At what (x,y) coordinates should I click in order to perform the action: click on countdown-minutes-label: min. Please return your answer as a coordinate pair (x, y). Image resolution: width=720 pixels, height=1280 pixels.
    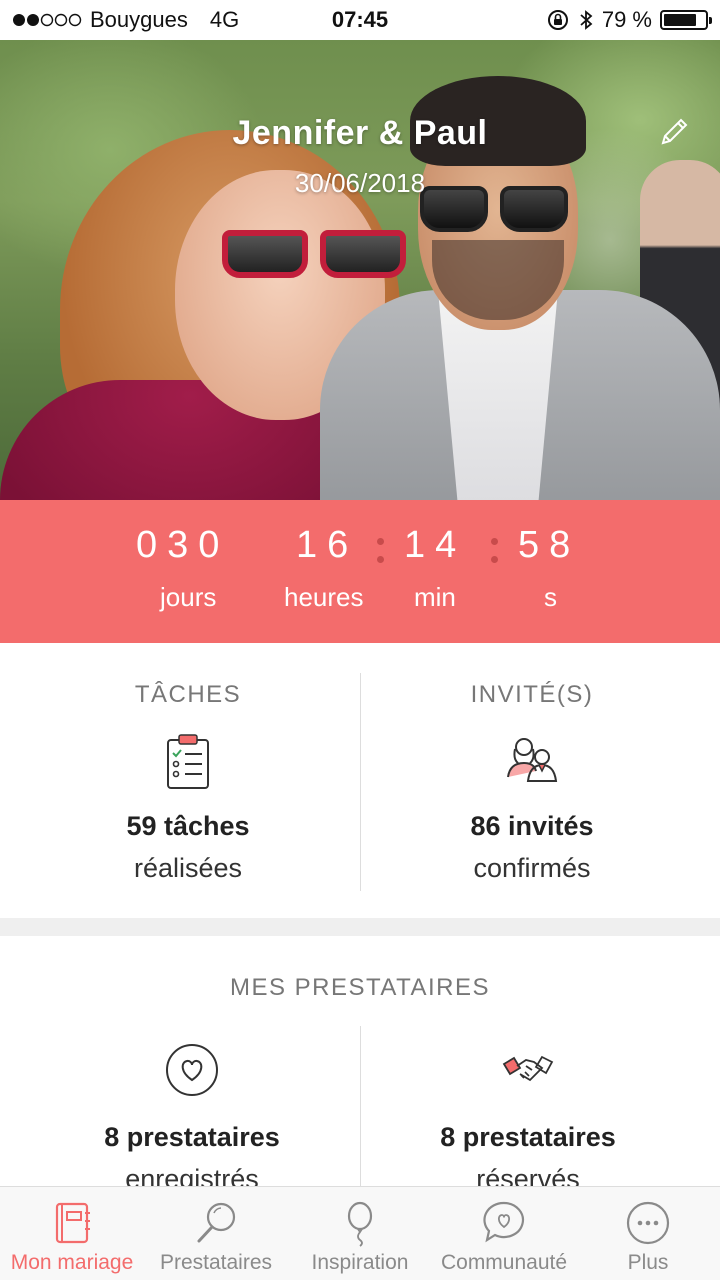
    Looking at the image, I should click on (435, 597).